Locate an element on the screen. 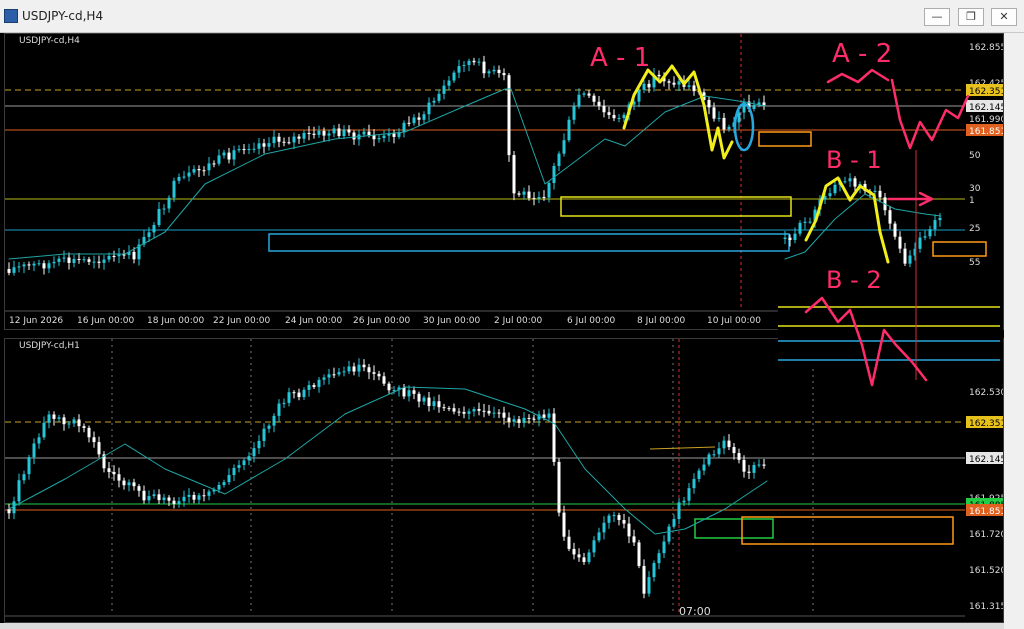 The height and width of the screenshot is (629, 1024). demand-zone-yellow is located at coordinates (676, 206).